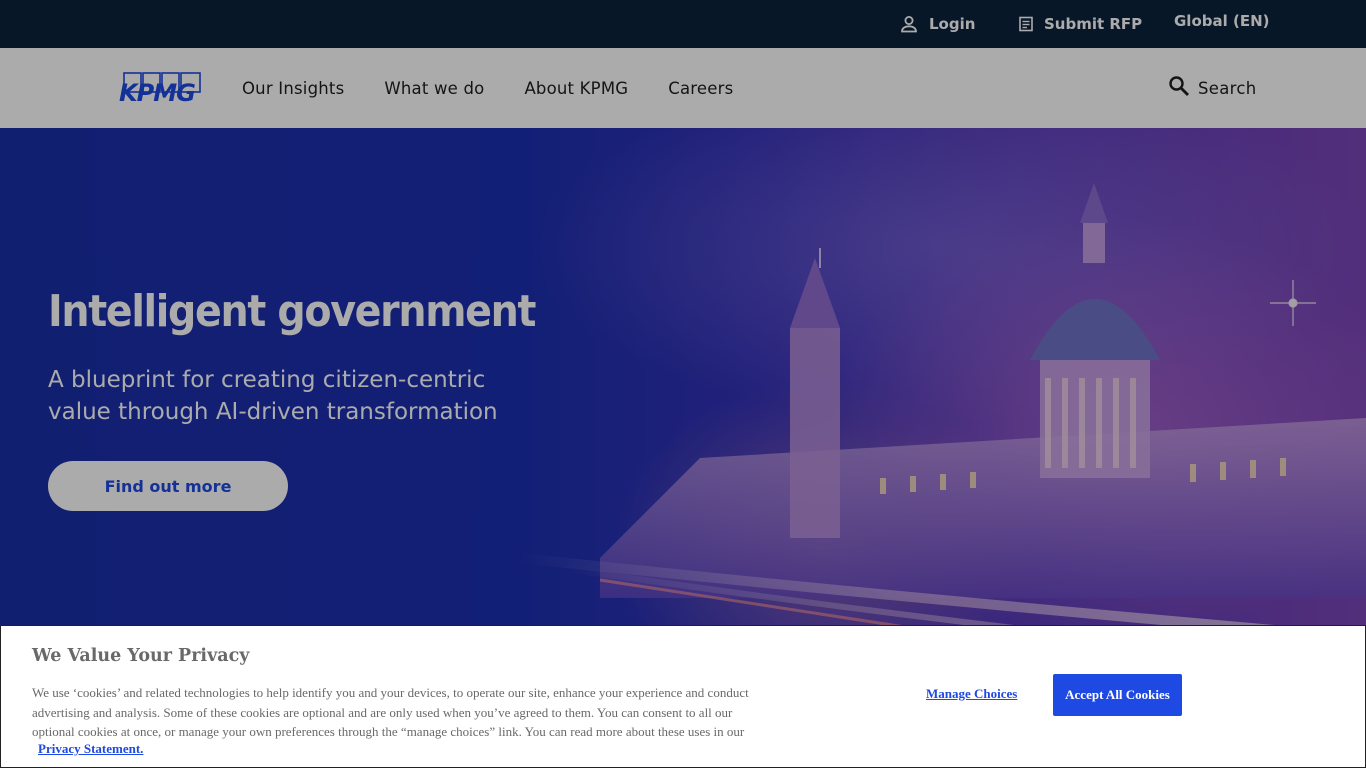 Image resolution: width=1366 pixels, height=768 pixels. Describe the element at coordinates (971, 694) in the screenshot. I see `manage-choices-button: Manage Choices` at that location.